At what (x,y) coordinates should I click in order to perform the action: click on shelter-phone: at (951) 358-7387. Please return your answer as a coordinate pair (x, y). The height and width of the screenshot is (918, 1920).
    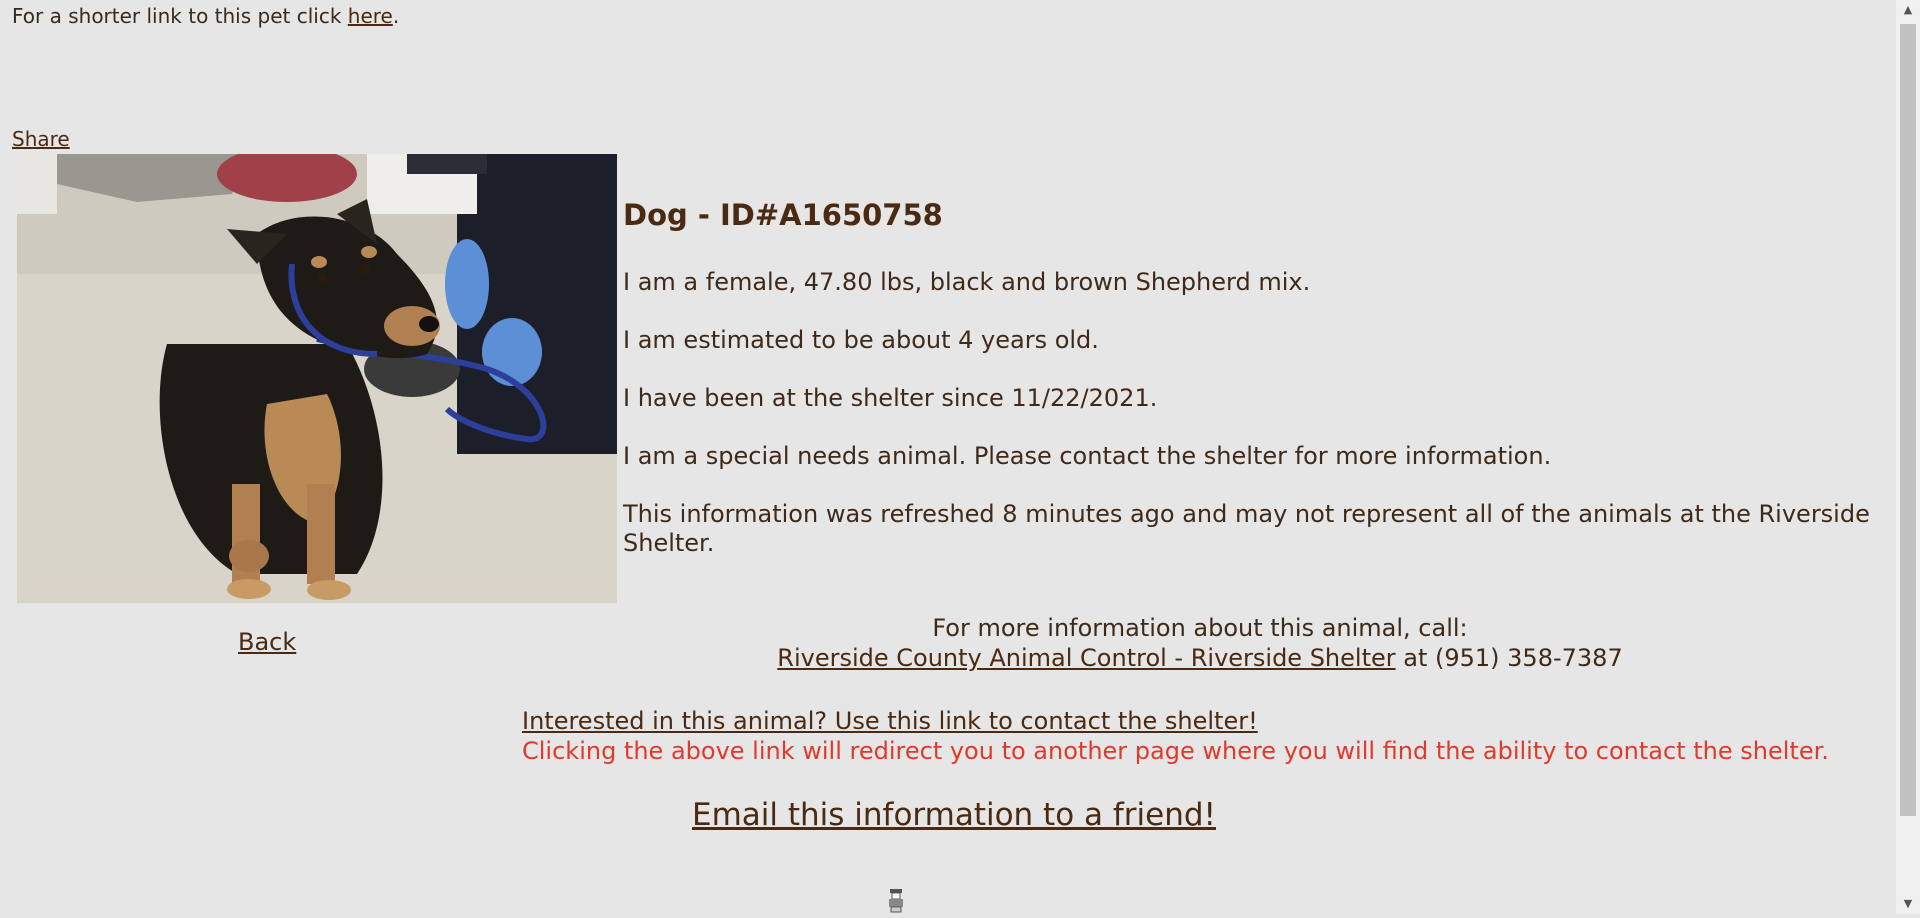
    Looking at the image, I should click on (1509, 658).